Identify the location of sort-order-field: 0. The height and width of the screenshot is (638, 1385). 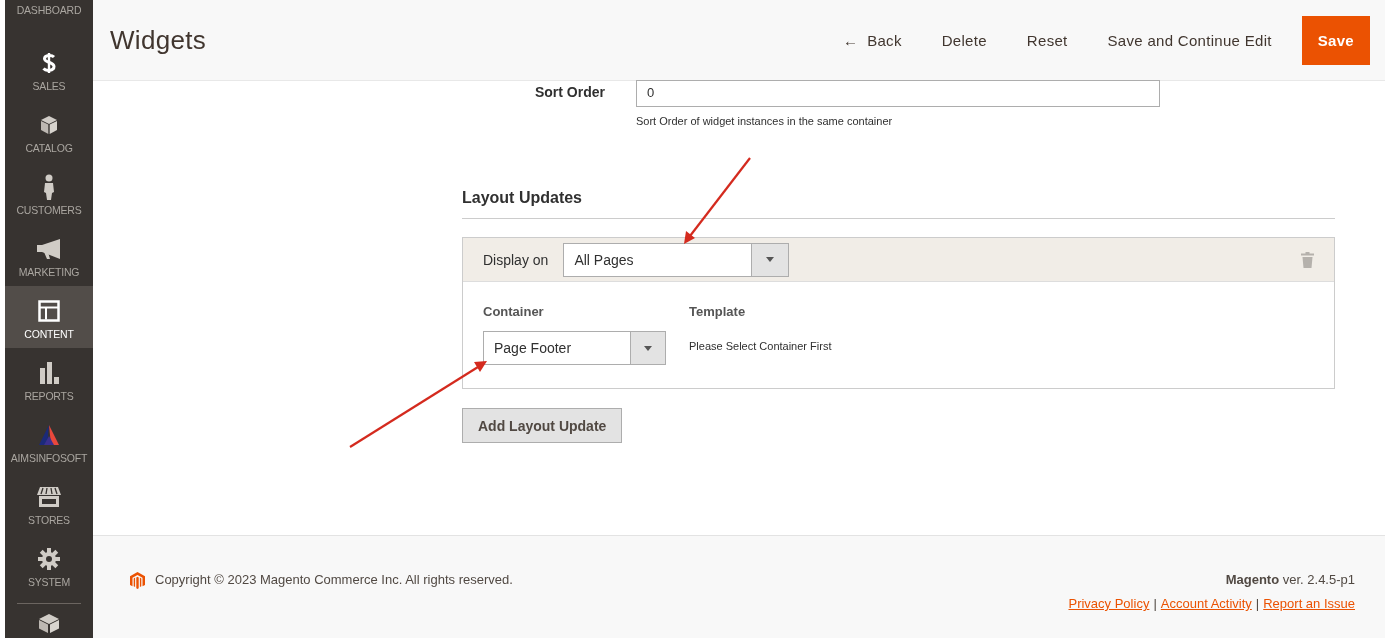
(898, 93).